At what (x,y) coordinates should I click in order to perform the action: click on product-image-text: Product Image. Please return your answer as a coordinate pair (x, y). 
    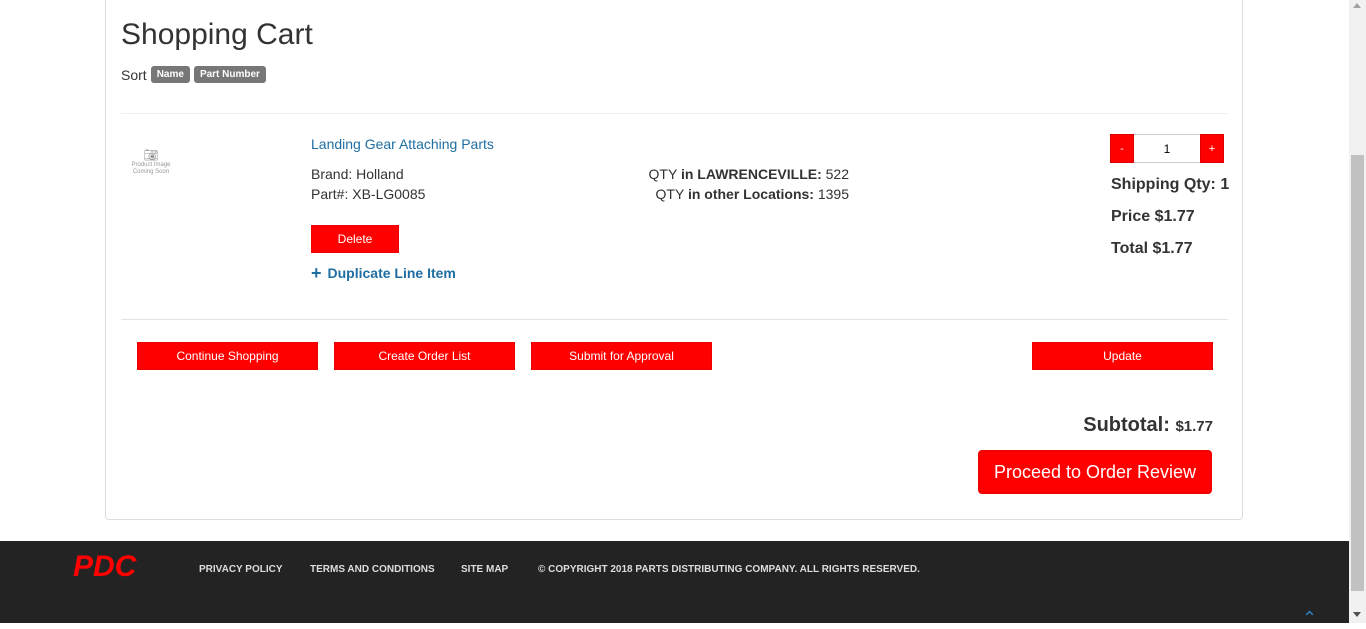
    Looking at the image, I should click on (151, 165).